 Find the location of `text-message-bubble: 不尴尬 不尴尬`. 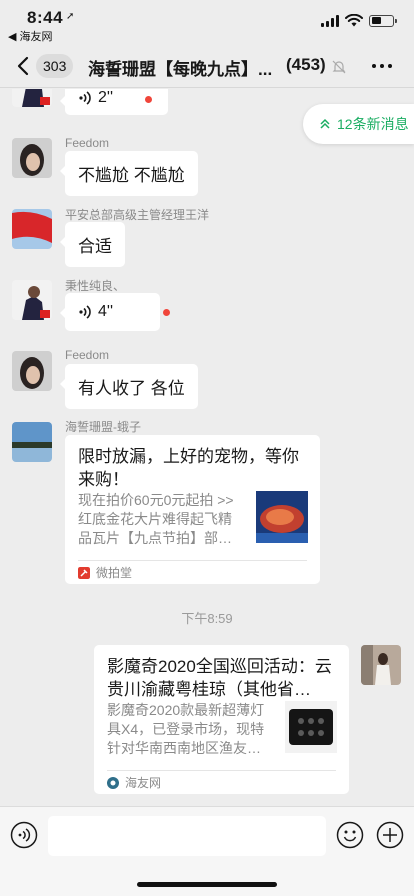

text-message-bubble: 不尴尬 不尴尬 is located at coordinates (129, 173).